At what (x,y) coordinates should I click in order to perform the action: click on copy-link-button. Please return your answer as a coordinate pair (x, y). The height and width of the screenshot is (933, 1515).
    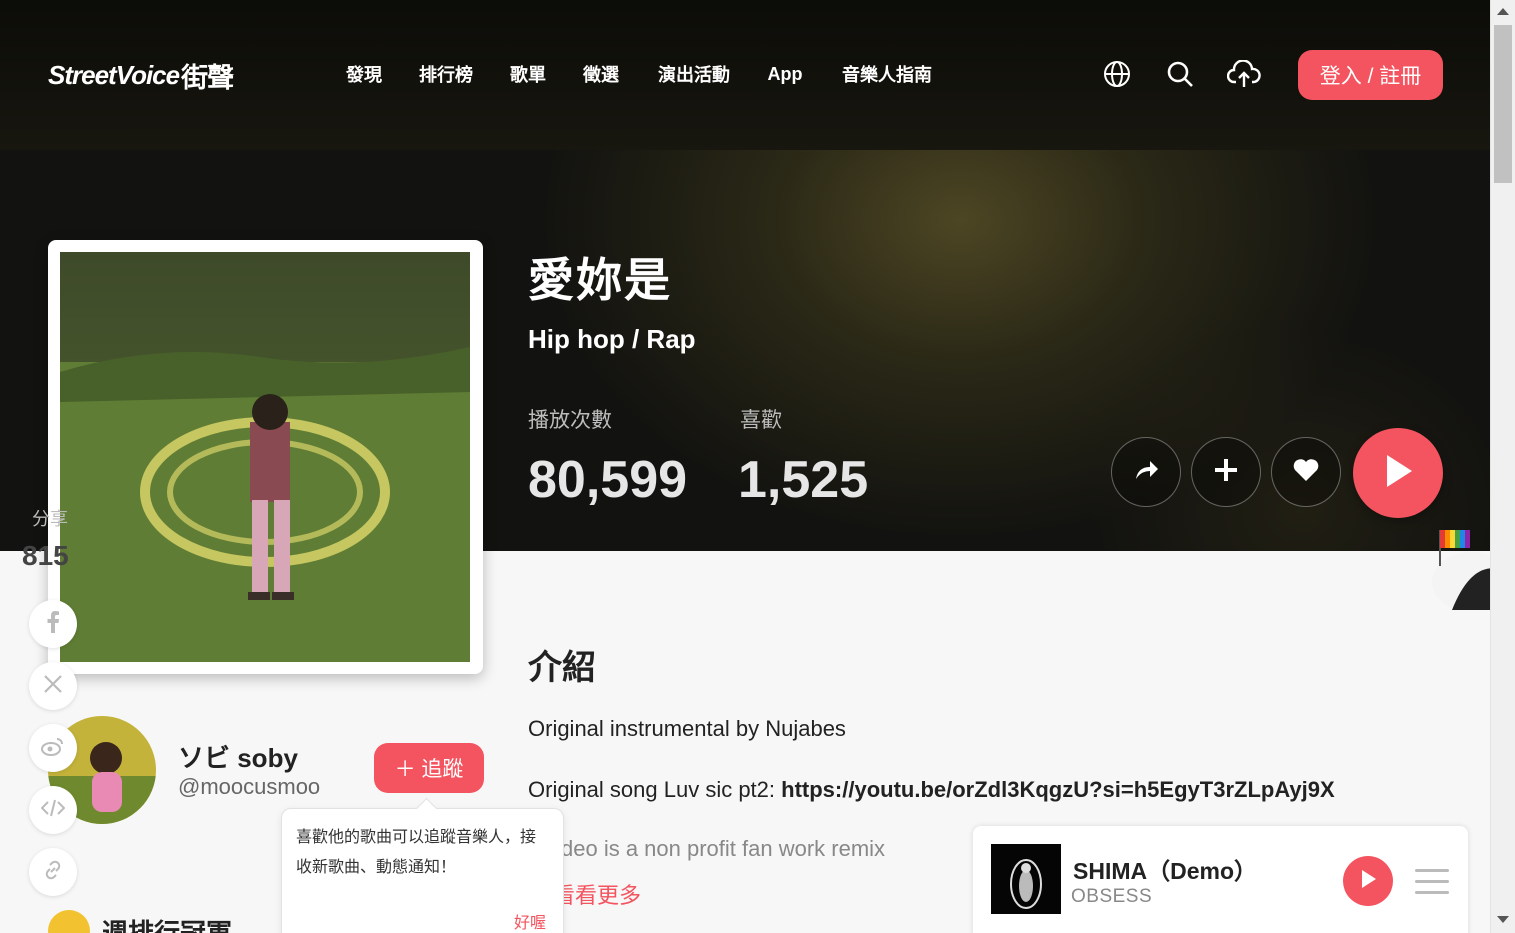
    Looking at the image, I should click on (53, 872).